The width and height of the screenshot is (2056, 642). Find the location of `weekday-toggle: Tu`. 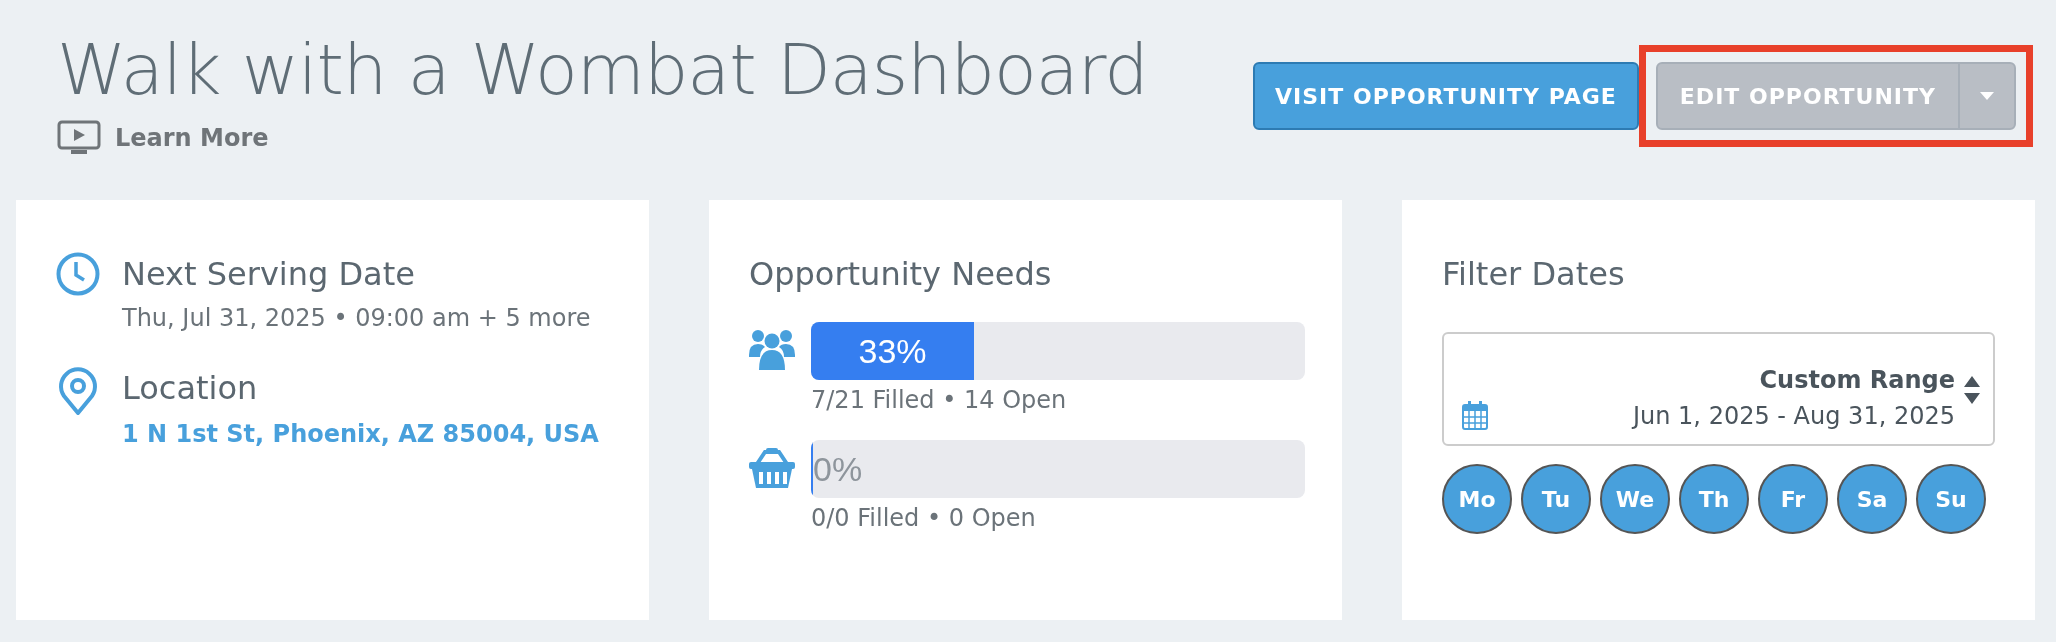

weekday-toggle: Tu is located at coordinates (1556, 499).